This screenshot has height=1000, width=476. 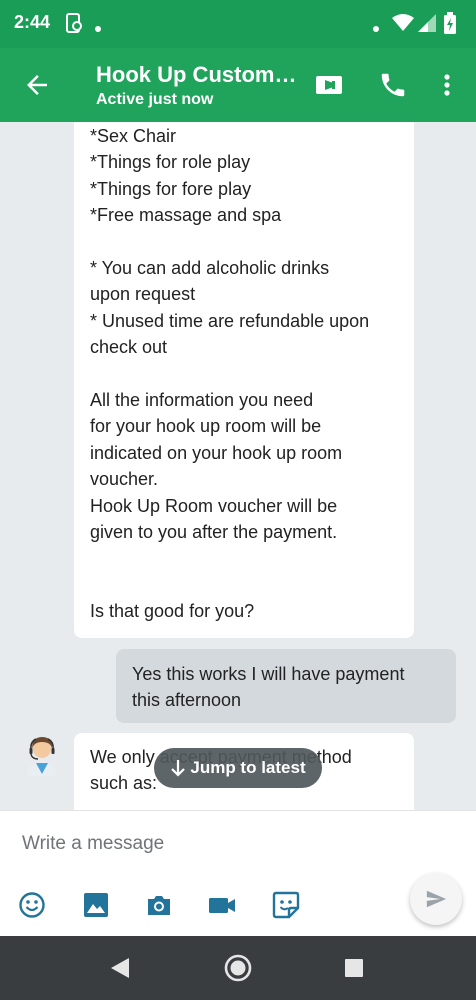 What do you see at coordinates (238, 24) in the screenshot?
I see `status-bar: 2:44` at bounding box center [238, 24].